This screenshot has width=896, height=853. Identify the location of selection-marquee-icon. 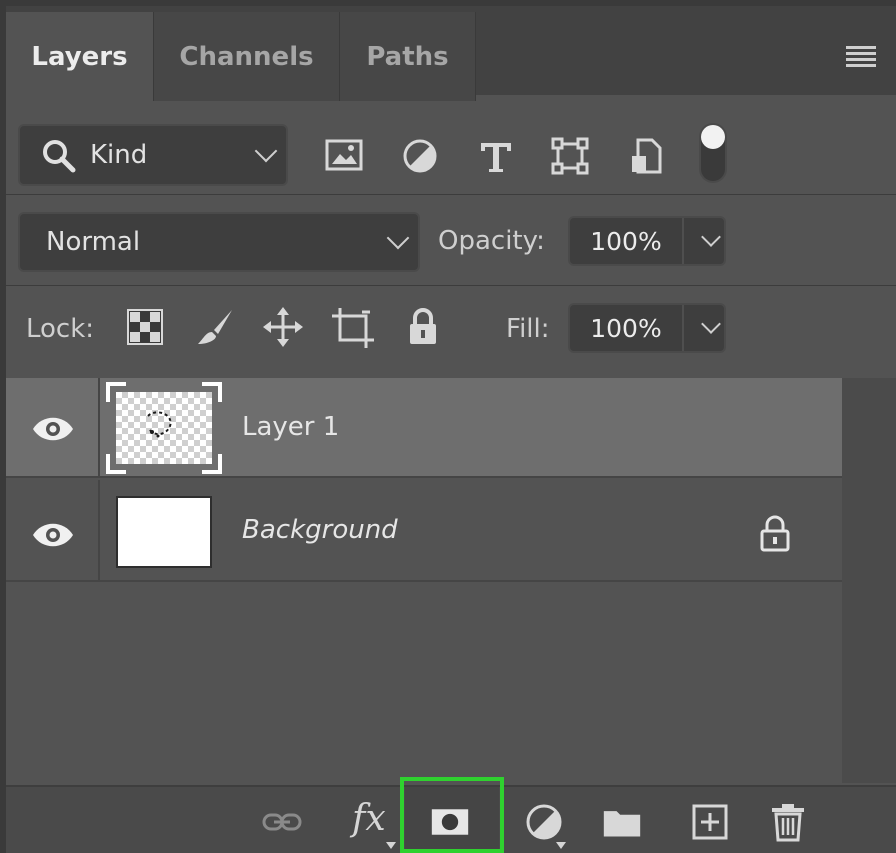
(159, 424).